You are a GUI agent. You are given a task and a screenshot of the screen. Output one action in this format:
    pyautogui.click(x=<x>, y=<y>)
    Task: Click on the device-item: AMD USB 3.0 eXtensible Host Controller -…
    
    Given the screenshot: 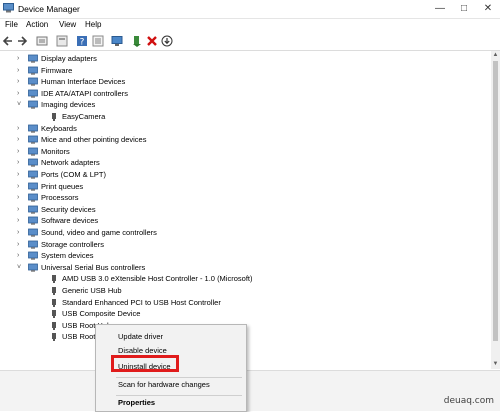 What is the action you would take?
    pyautogui.click(x=245, y=278)
    